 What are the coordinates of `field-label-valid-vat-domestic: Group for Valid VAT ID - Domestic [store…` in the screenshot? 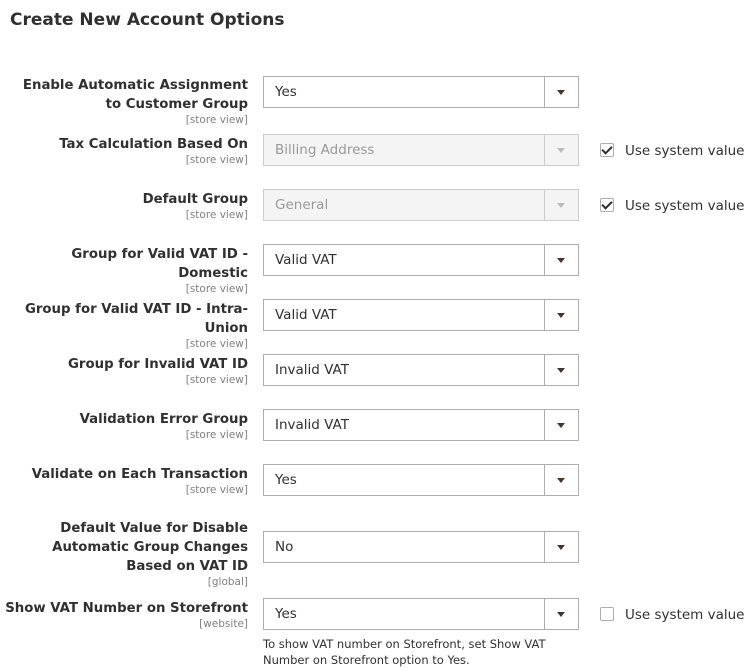 It's located at (125, 270).